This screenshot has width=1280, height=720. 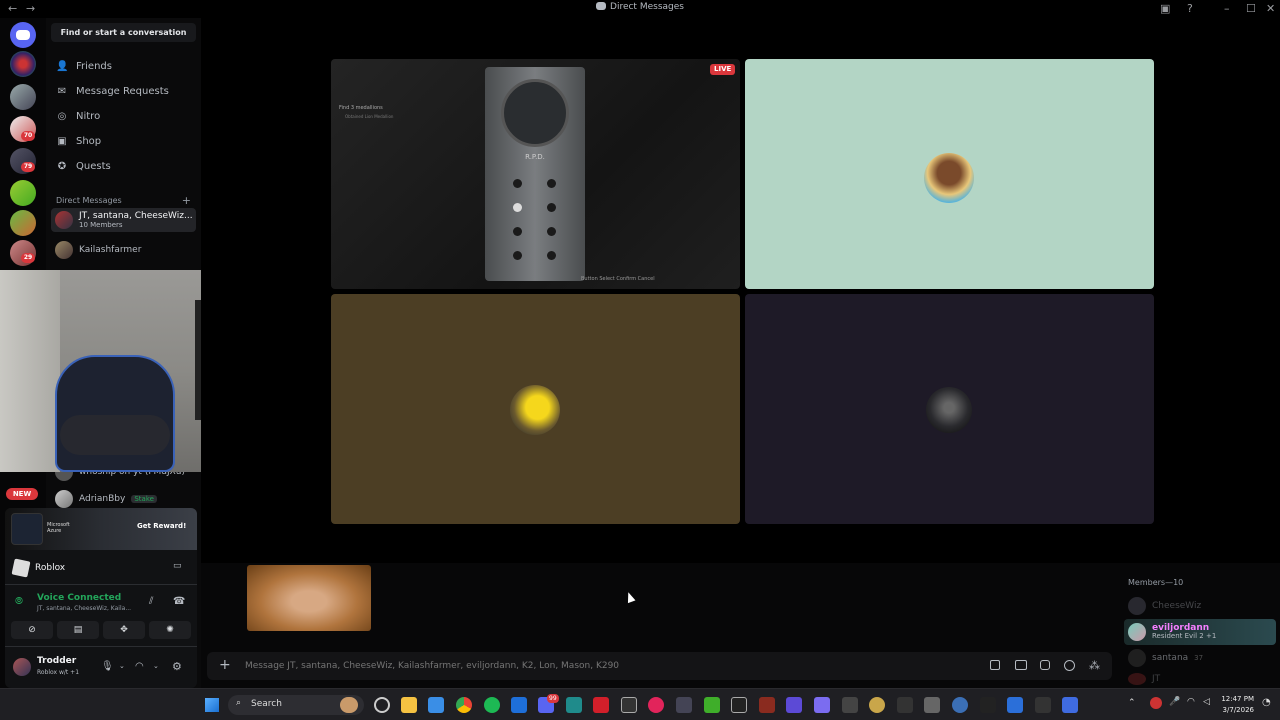 What do you see at coordinates (23, 35) in the screenshot?
I see `discord-home-button` at bounding box center [23, 35].